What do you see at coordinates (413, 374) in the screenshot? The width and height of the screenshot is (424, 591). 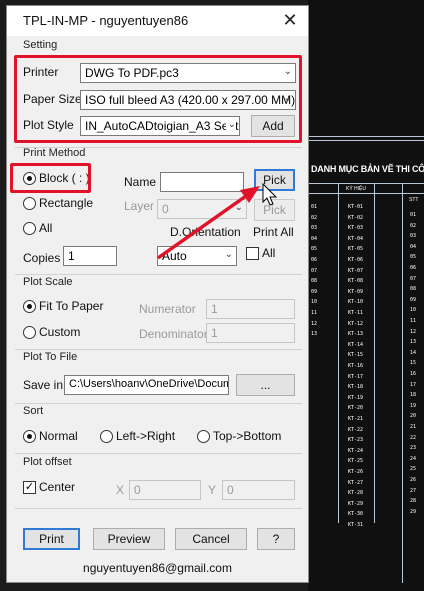 I see `cad-cell-text: 16` at bounding box center [413, 374].